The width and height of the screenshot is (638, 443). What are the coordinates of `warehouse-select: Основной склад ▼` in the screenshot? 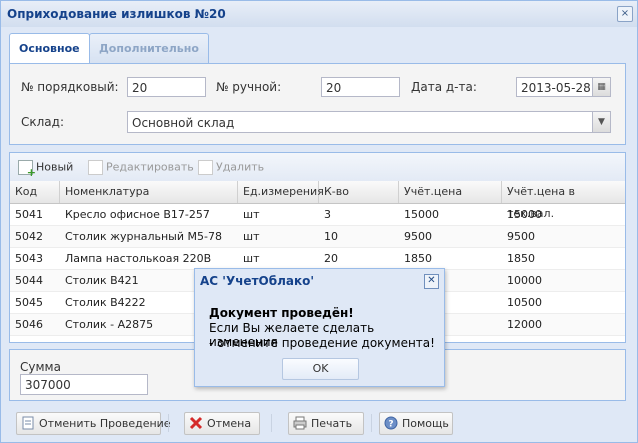 It's located at (369, 122).